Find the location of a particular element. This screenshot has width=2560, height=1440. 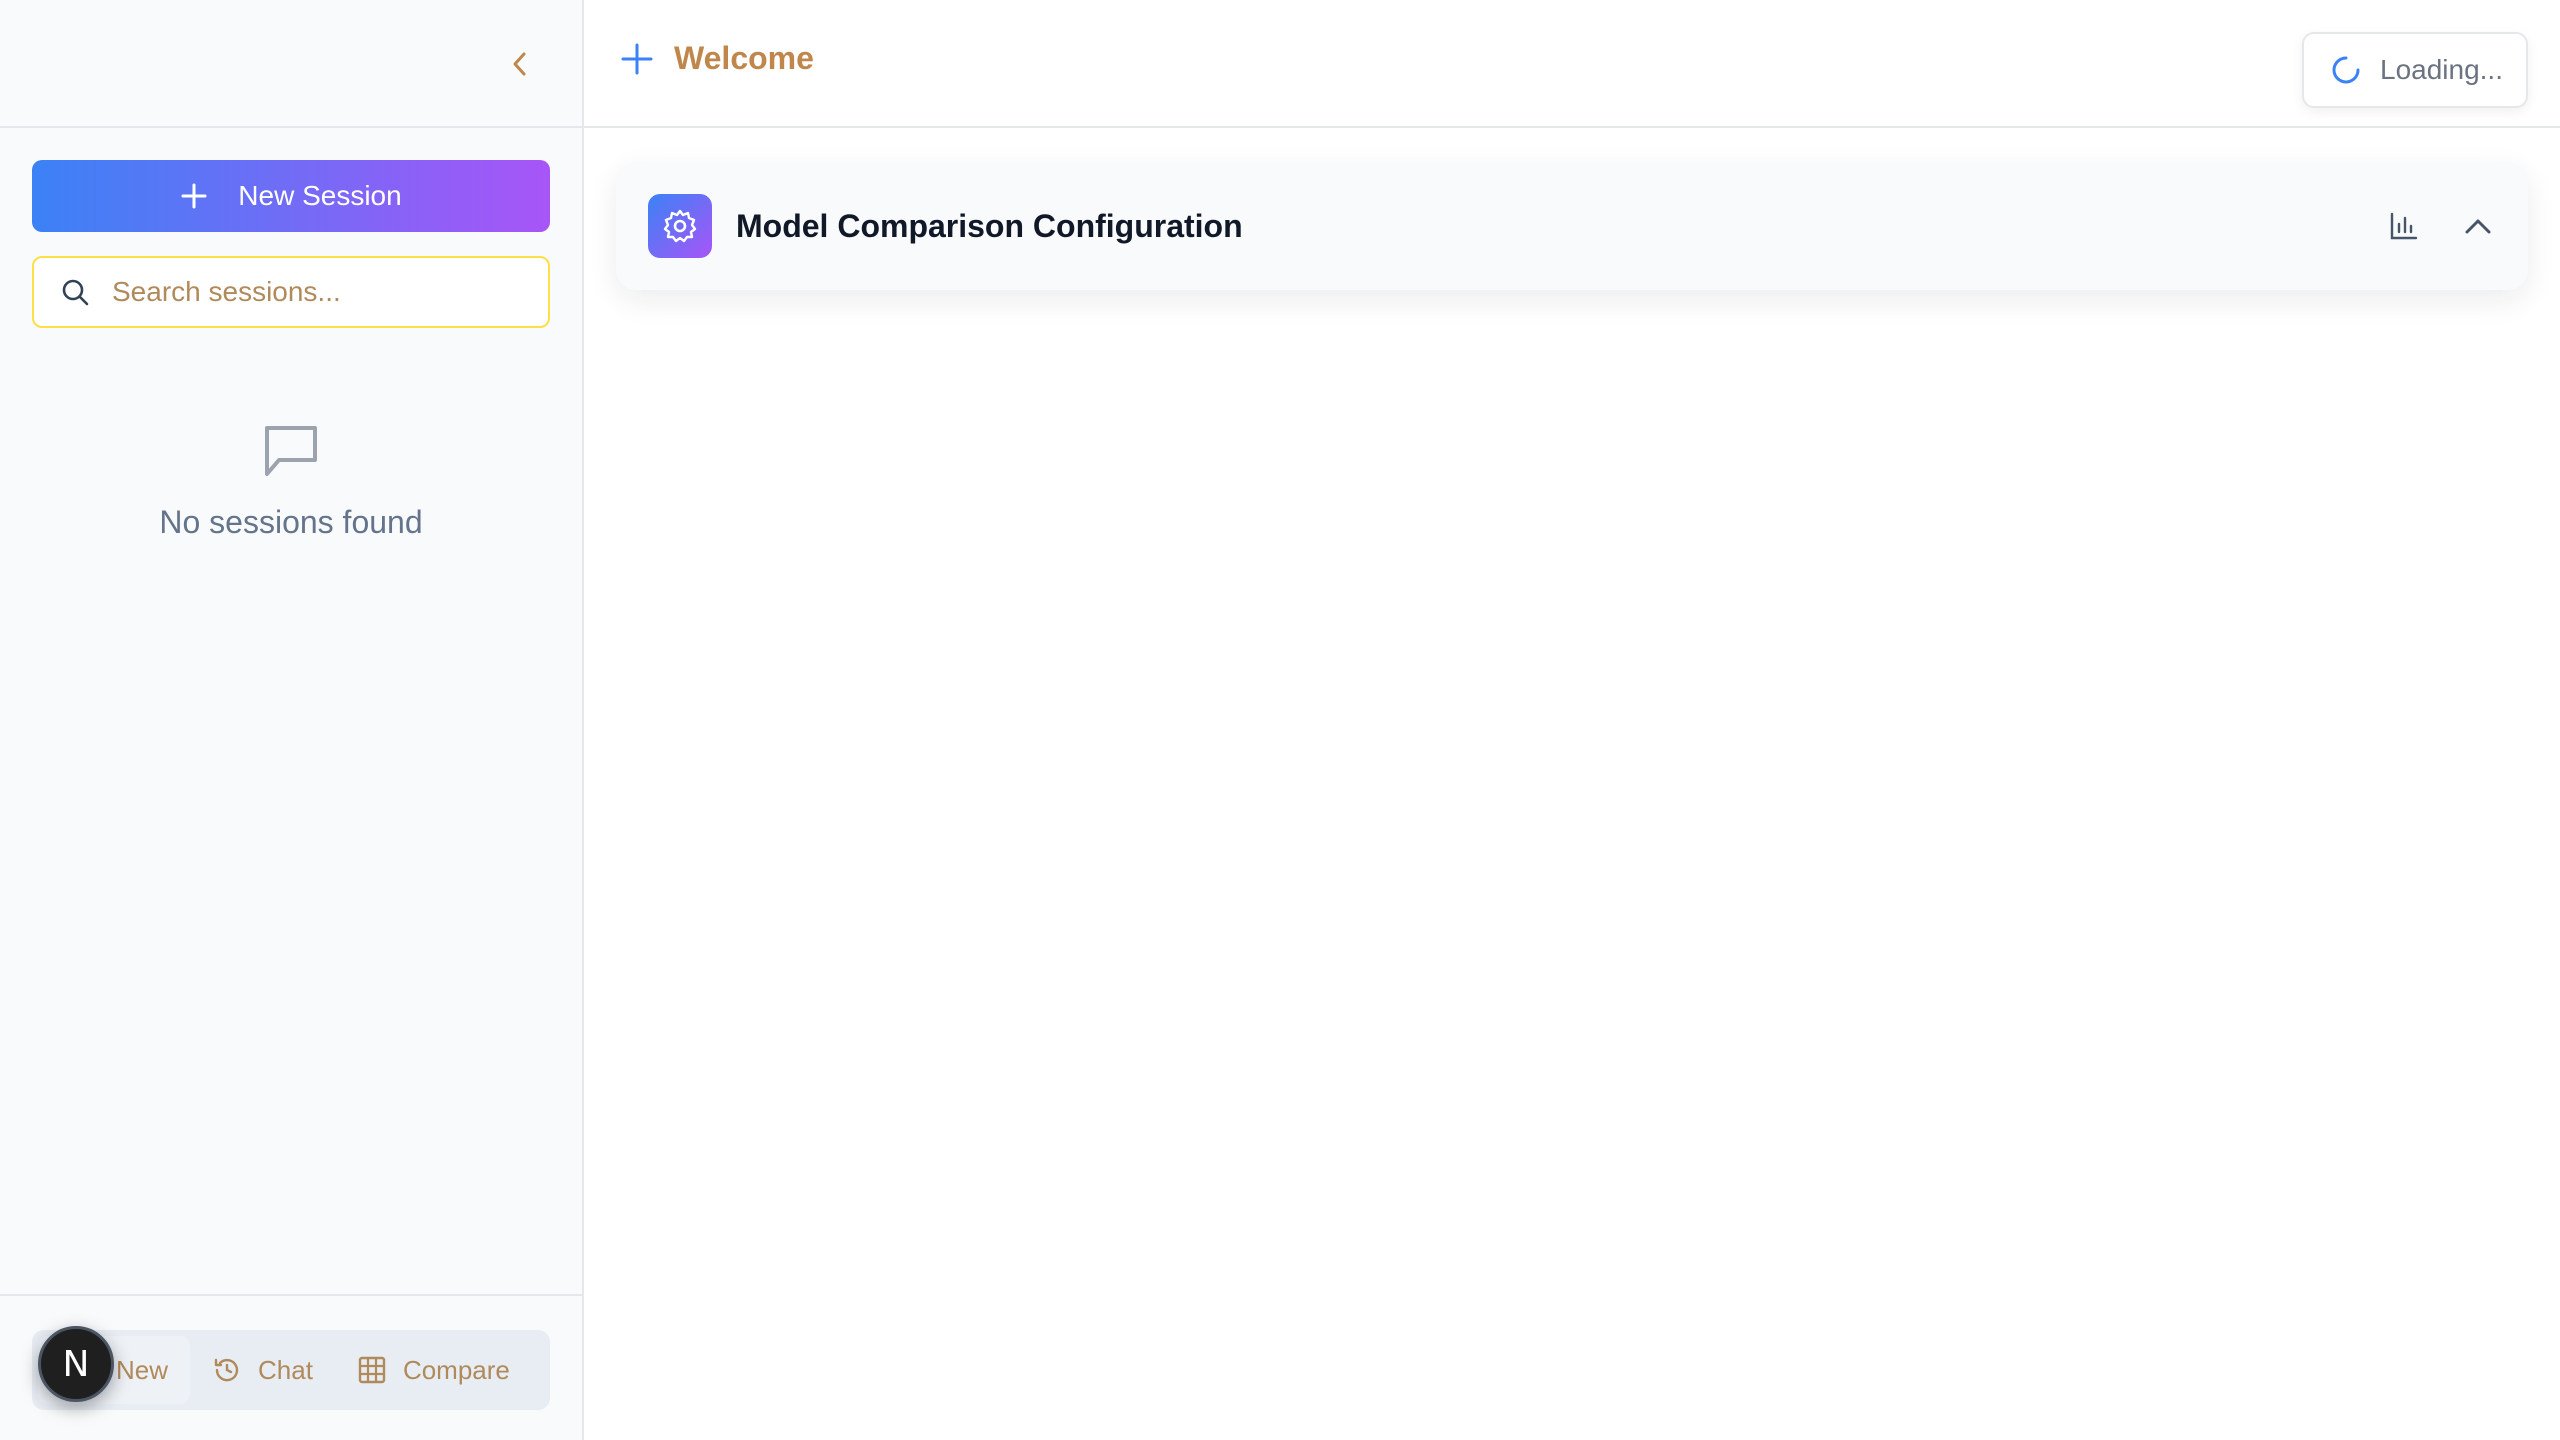

config-badge is located at coordinates (680, 226).